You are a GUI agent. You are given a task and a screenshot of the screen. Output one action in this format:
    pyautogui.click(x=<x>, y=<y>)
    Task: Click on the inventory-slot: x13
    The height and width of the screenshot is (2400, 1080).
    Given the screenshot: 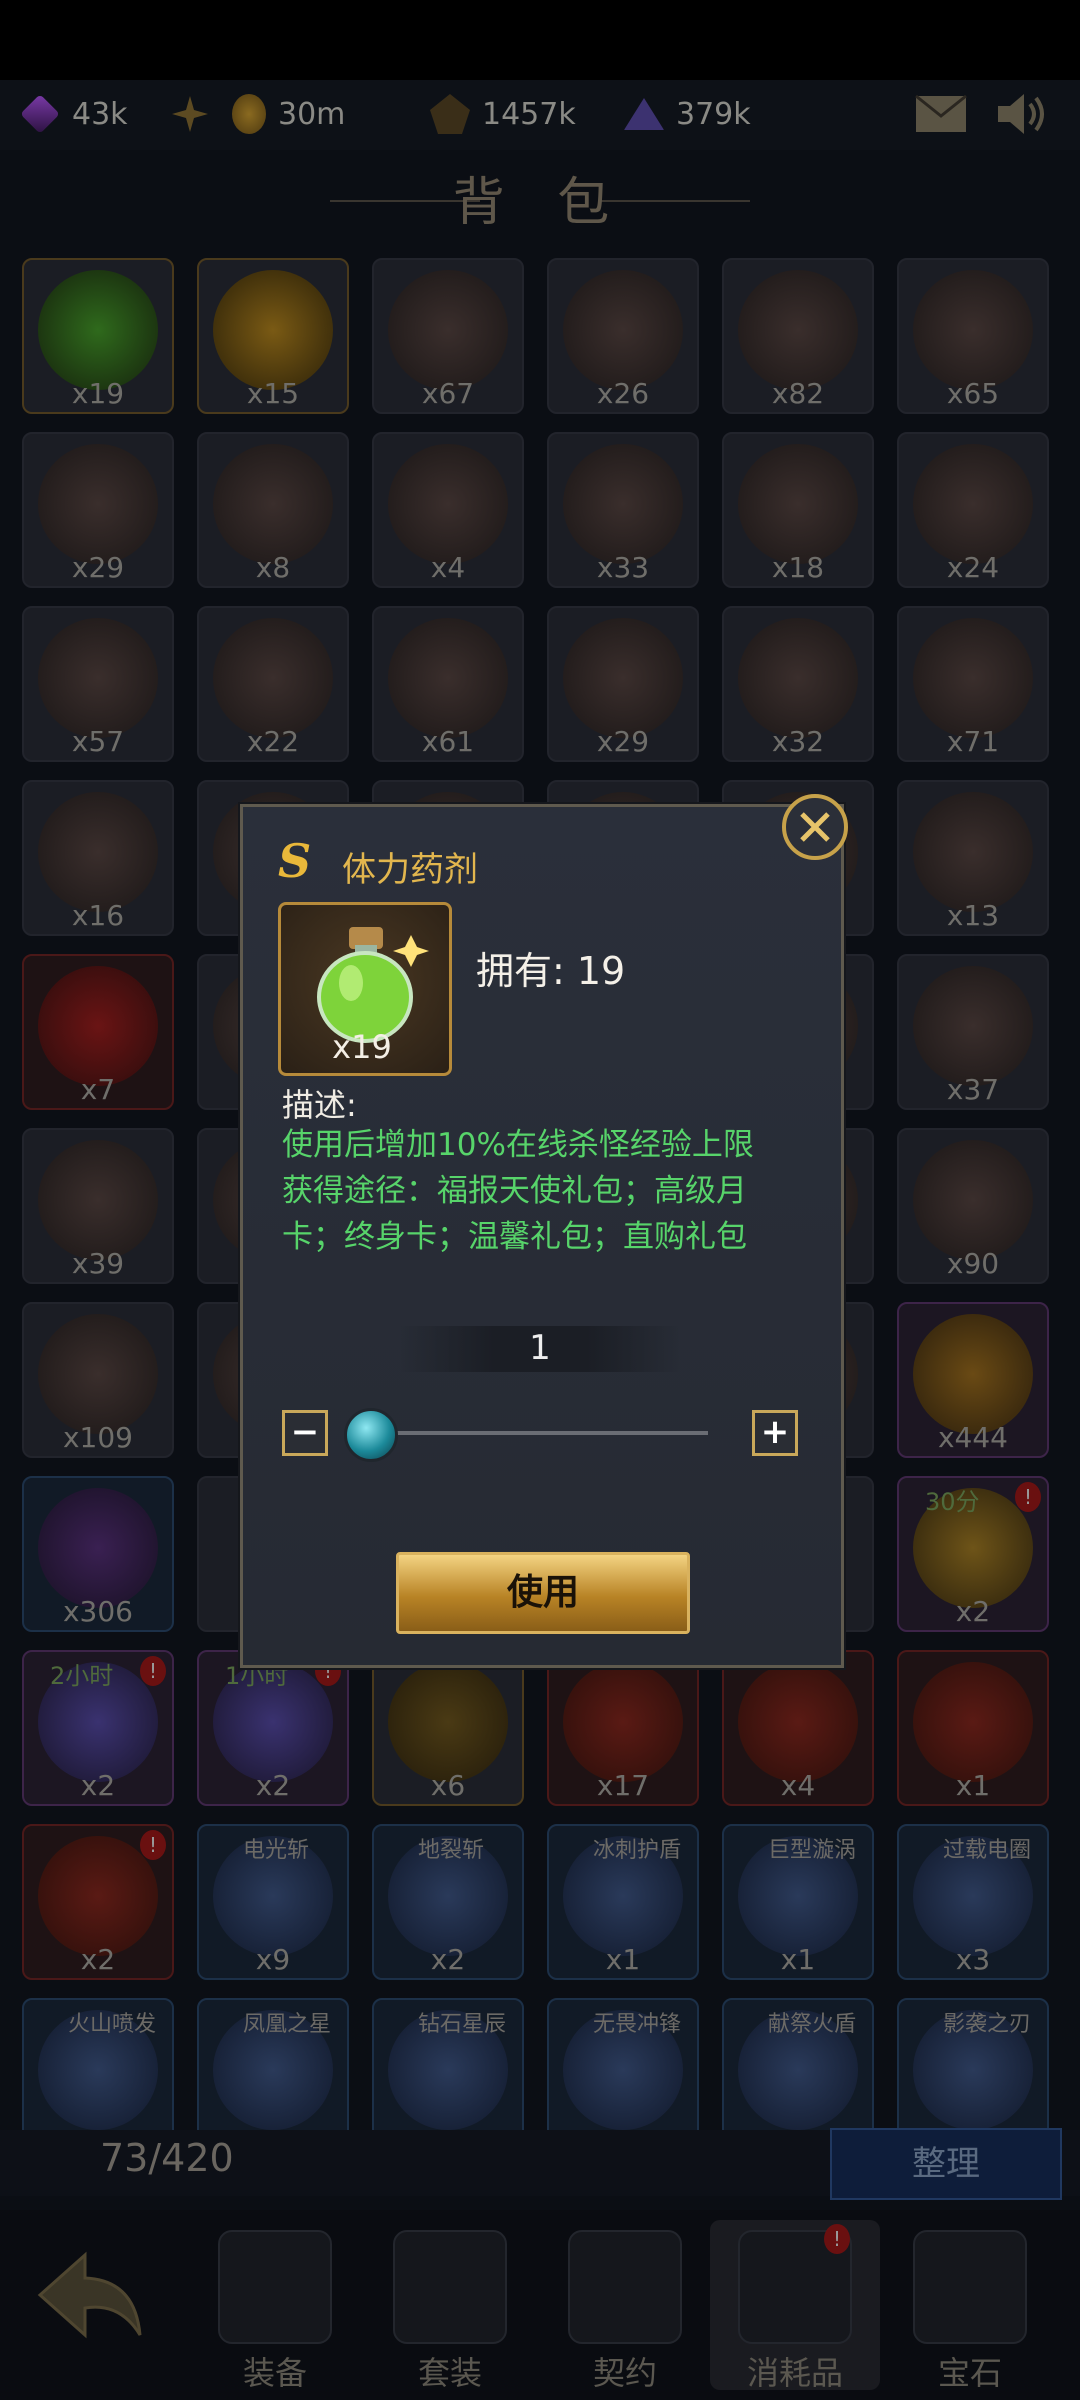 What is the action you would take?
    pyautogui.click(x=973, y=858)
    